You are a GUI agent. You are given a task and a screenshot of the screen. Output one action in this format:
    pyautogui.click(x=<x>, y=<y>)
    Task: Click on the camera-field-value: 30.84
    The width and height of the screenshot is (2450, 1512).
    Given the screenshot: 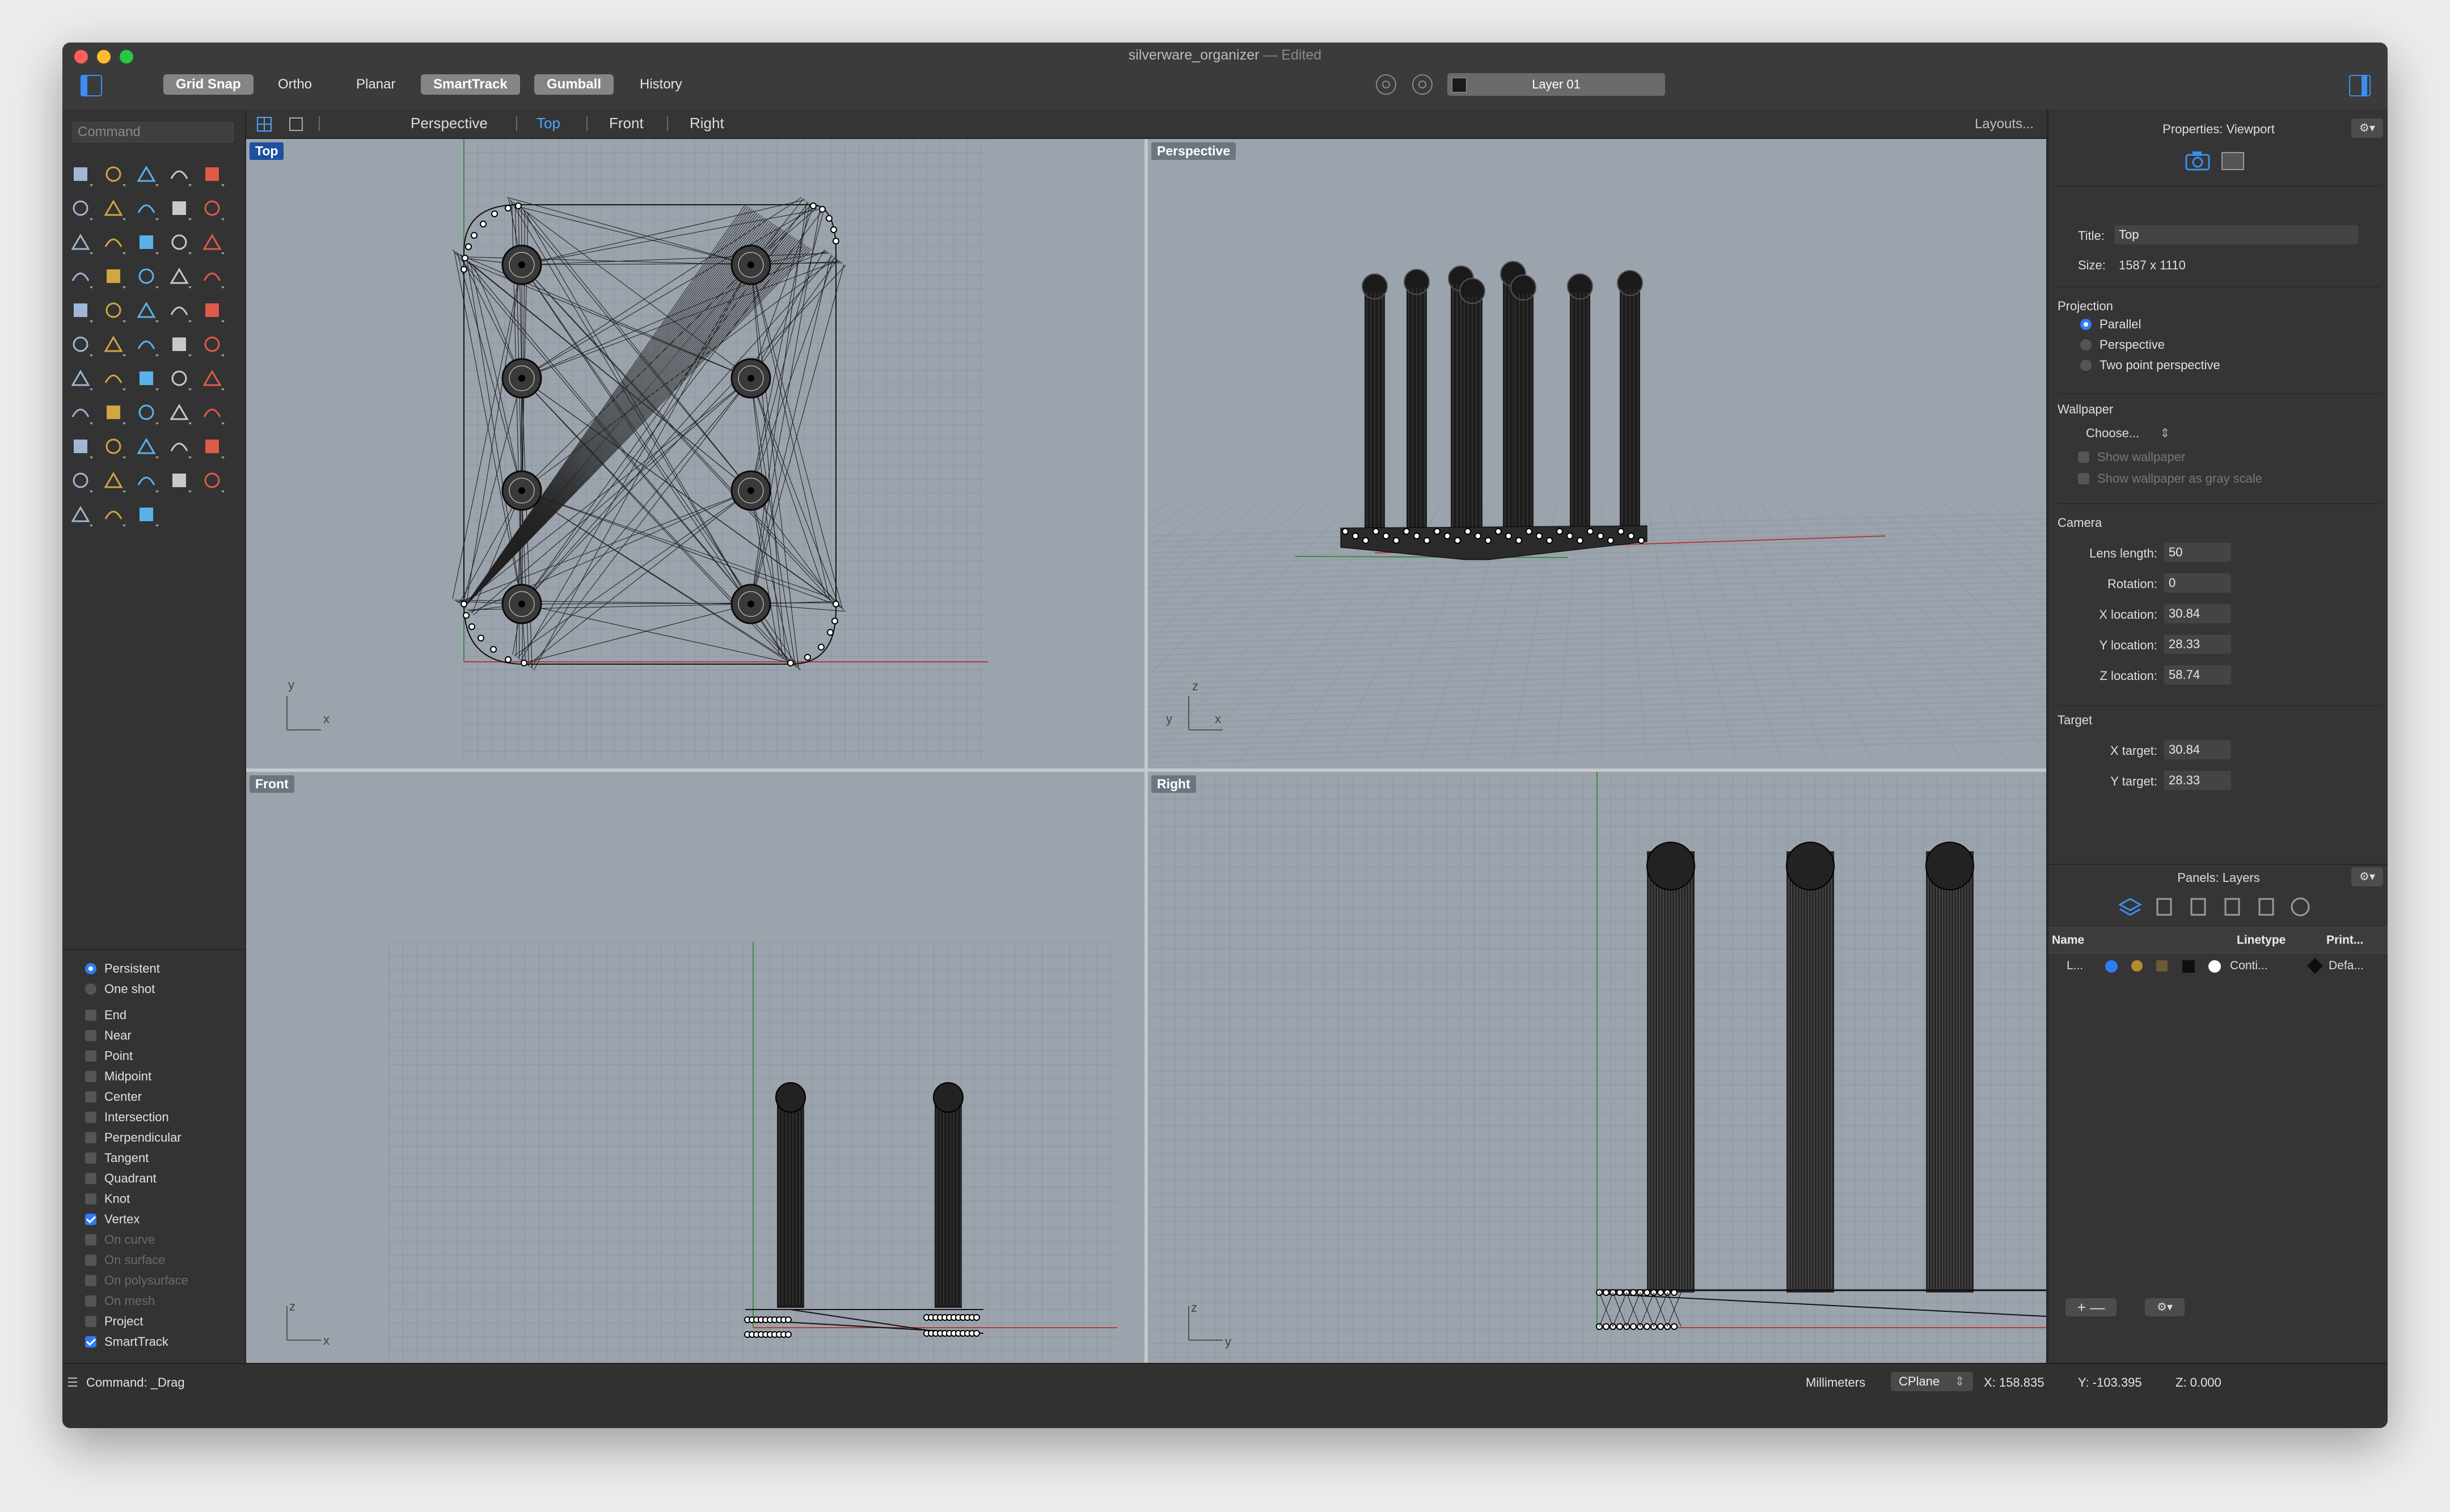 What is the action you would take?
    pyautogui.click(x=2198, y=750)
    